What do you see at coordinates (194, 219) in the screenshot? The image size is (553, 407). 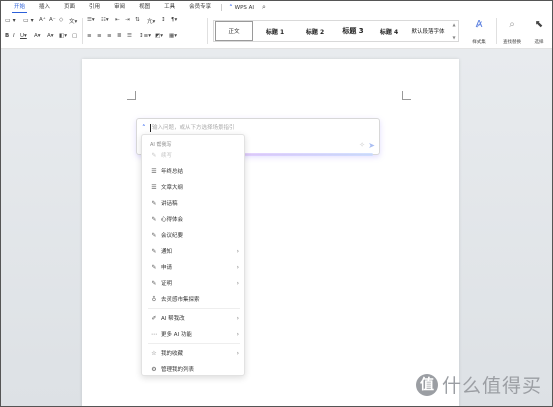 I see `menu-item-reflection: ✎ 心得体会` at bounding box center [194, 219].